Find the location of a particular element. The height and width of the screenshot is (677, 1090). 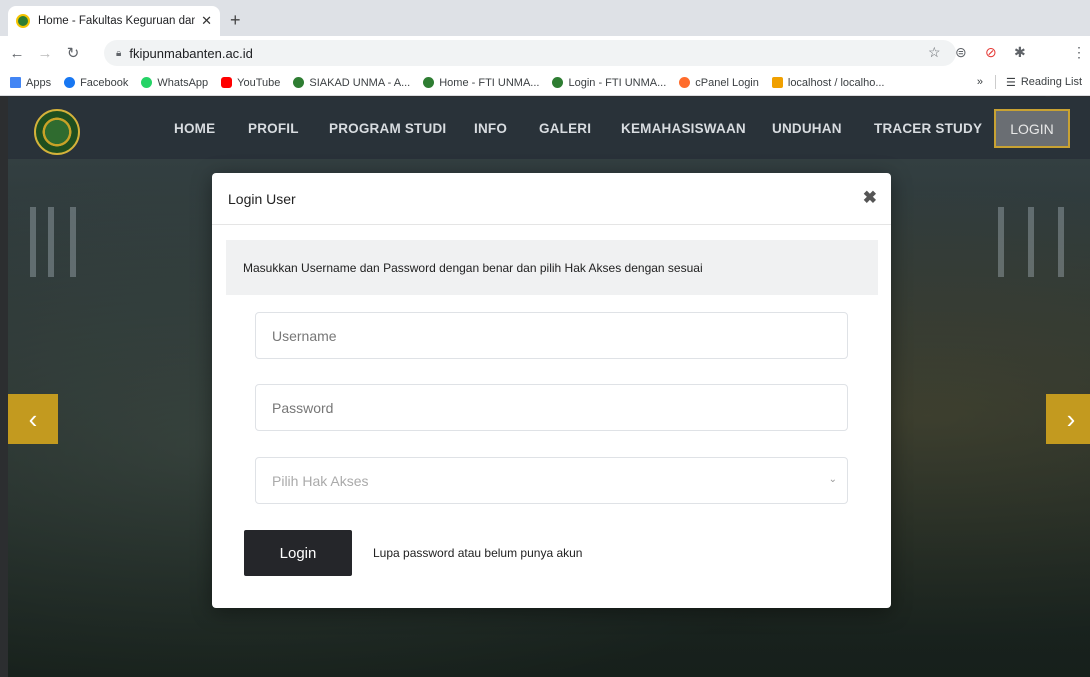

username-input: Username is located at coordinates (551, 335).